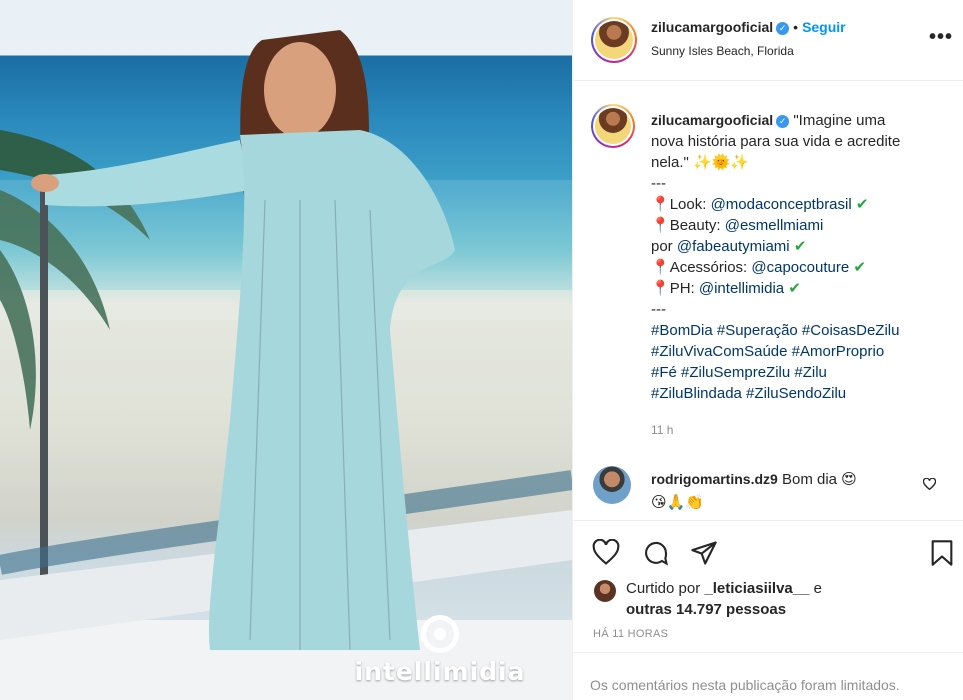 Image resolution: width=963 pixels, height=700 pixels. Describe the element at coordinates (605, 591) in the screenshot. I see `liker-avatar` at that location.